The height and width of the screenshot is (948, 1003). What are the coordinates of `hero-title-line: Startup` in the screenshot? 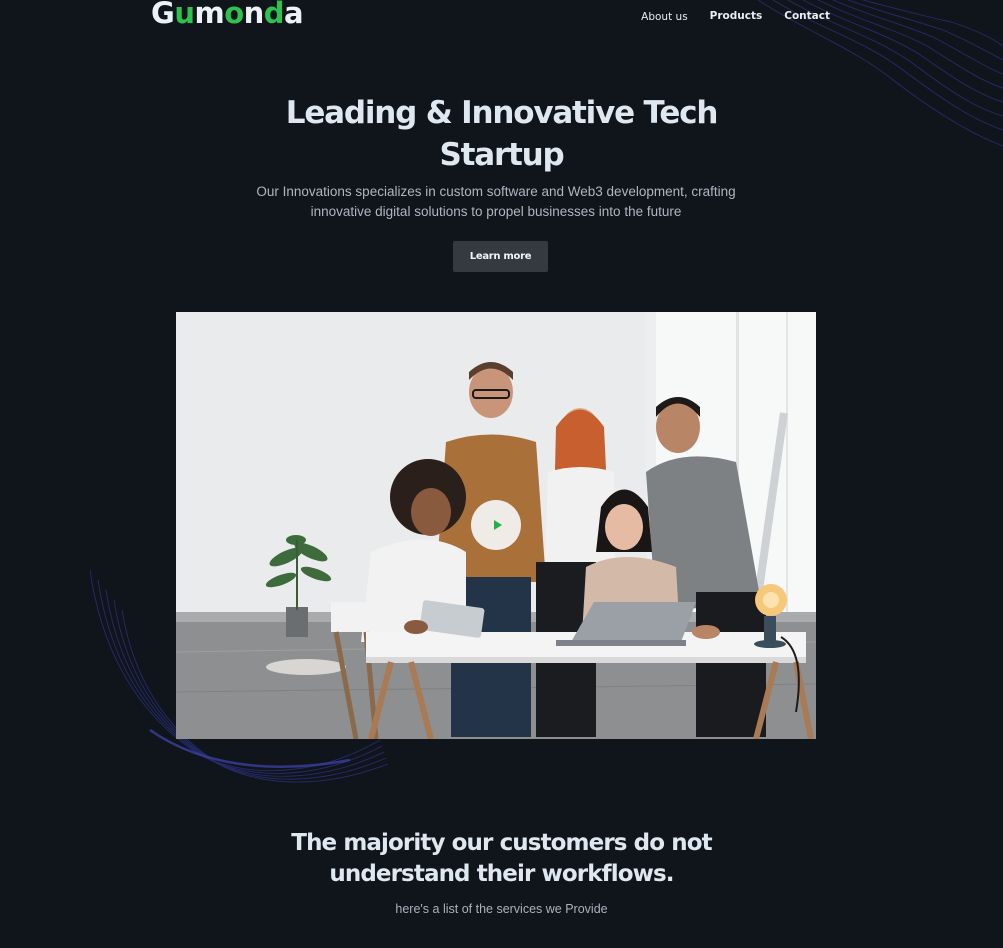 It's located at (501, 155).